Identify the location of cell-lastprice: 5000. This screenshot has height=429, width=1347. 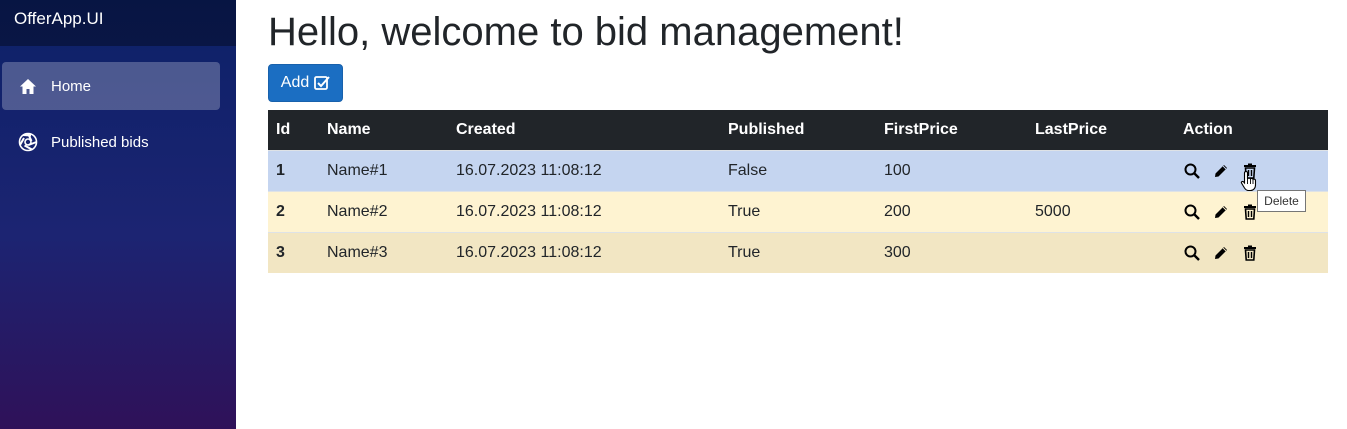
(1053, 211).